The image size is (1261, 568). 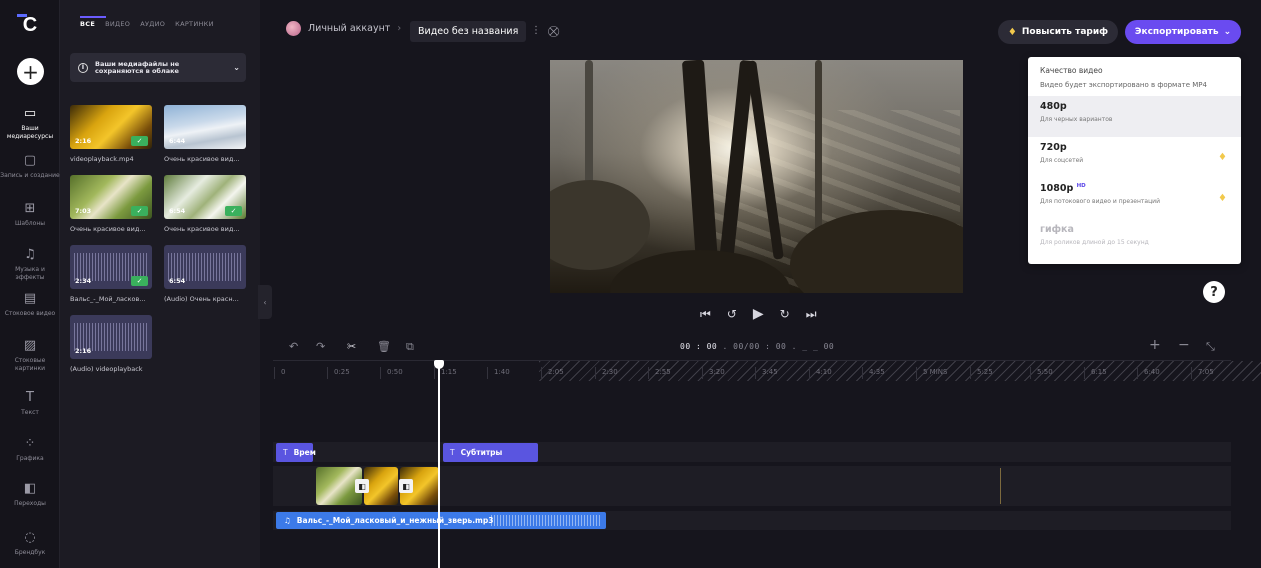 I want to click on quality-option-480p: 480p Для черных вариантов, so click(x=1134, y=116).